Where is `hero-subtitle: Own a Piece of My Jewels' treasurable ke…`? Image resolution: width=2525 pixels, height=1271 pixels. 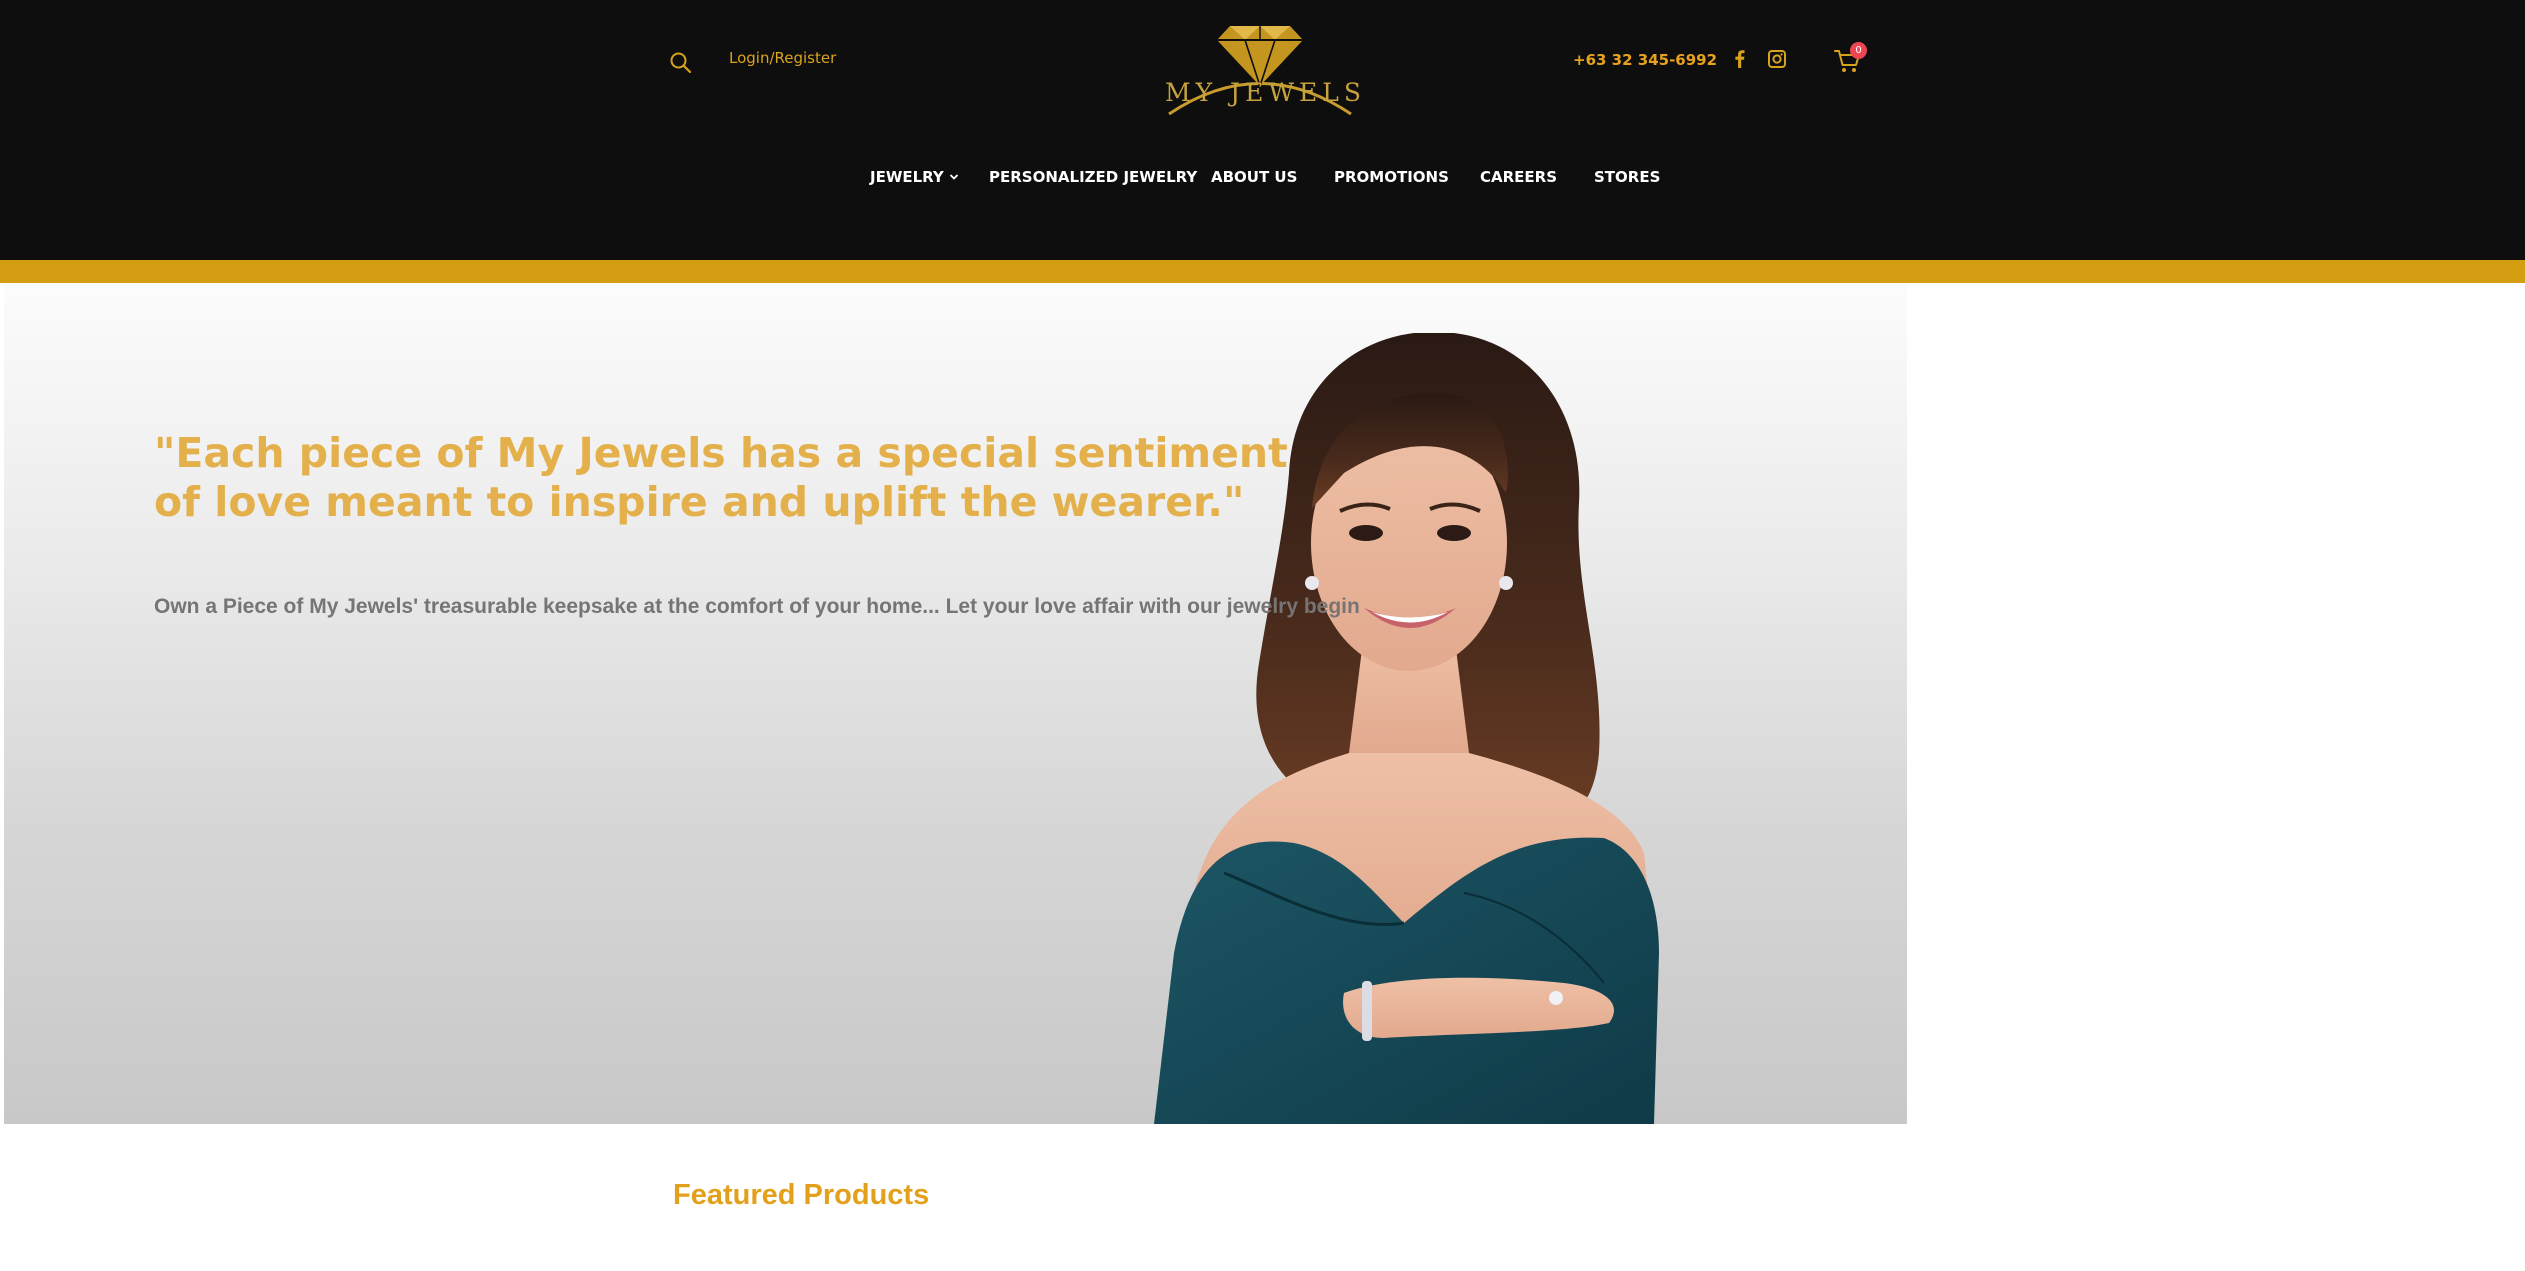
hero-subtitle: Own a Piece of My Jewels' treasurable ke… is located at coordinates (757, 606).